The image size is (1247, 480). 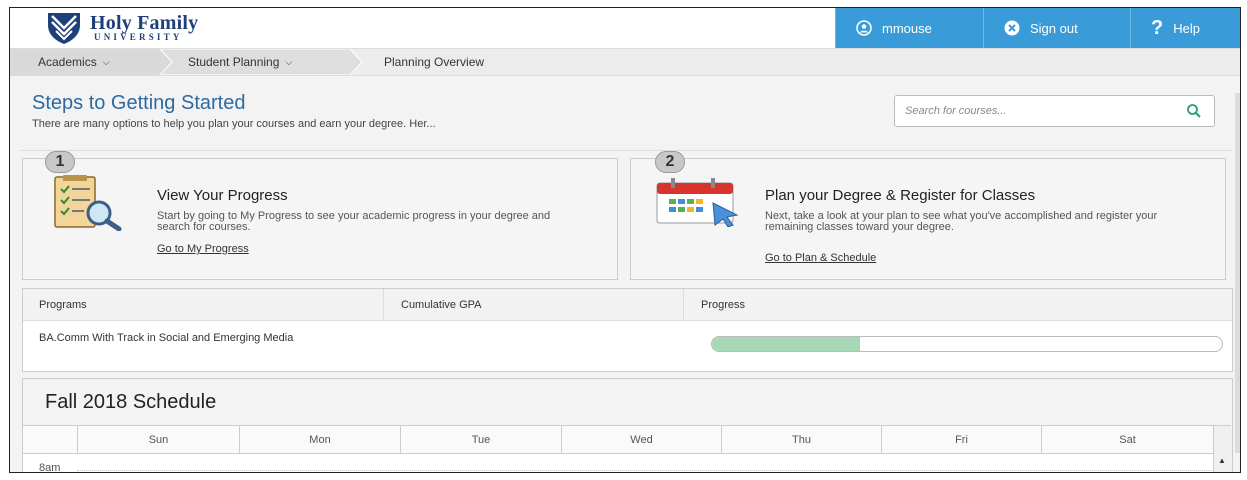 I want to click on go-to-plan-schedule-link: Go to Plan & Schedule, so click(x=820, y=258).